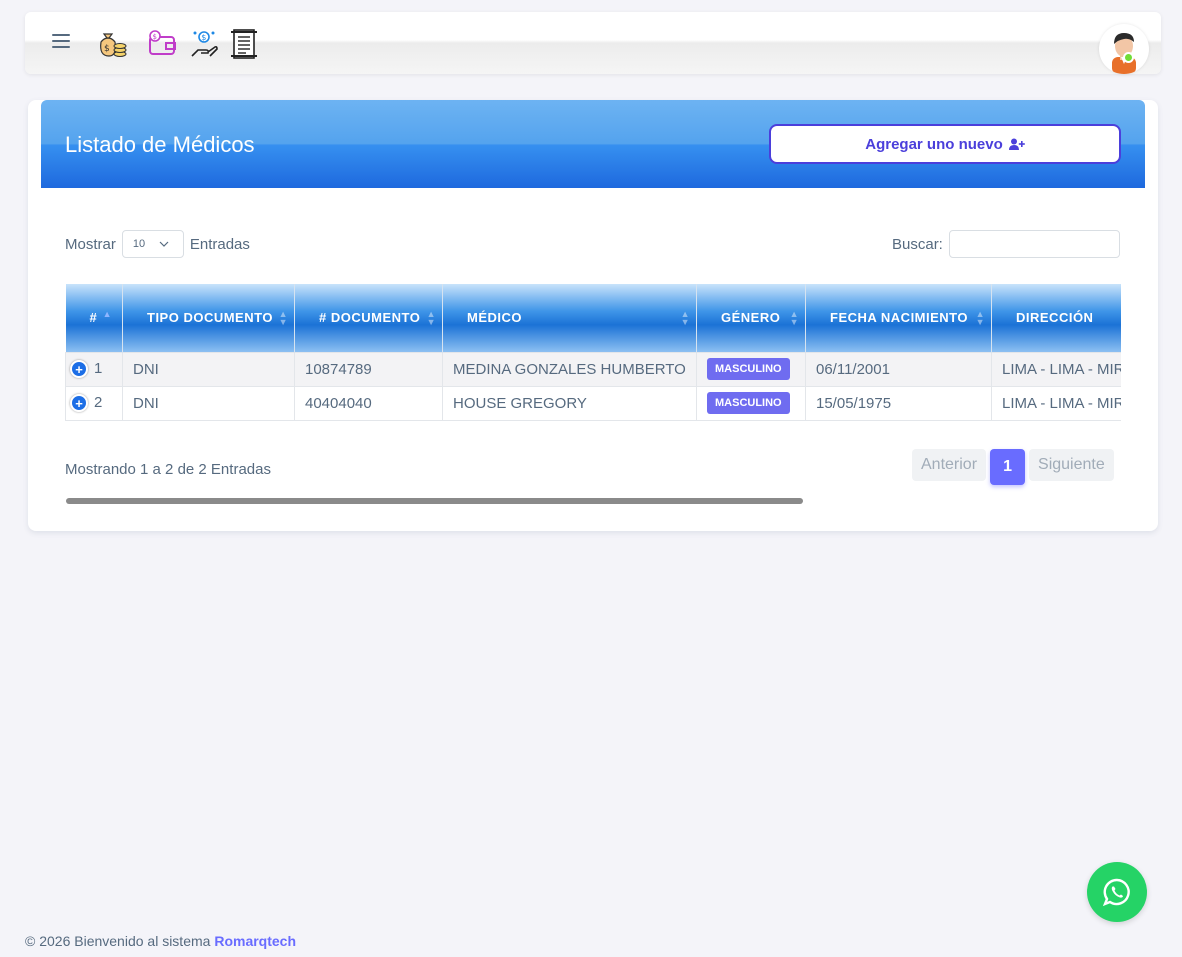 Image resolution: width=1182 pixels, height=957 pixels. I want to click on wallet-icon: $, so click(163, 44).